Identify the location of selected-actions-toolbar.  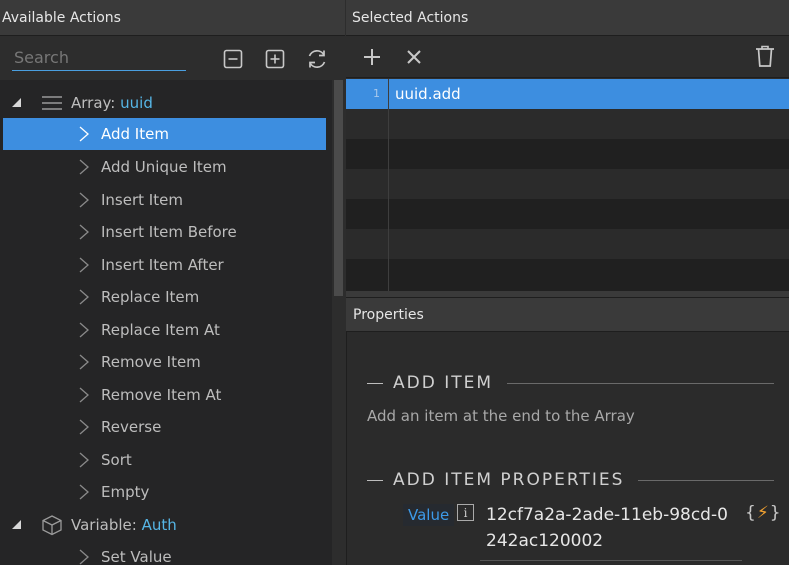
(567, 57).